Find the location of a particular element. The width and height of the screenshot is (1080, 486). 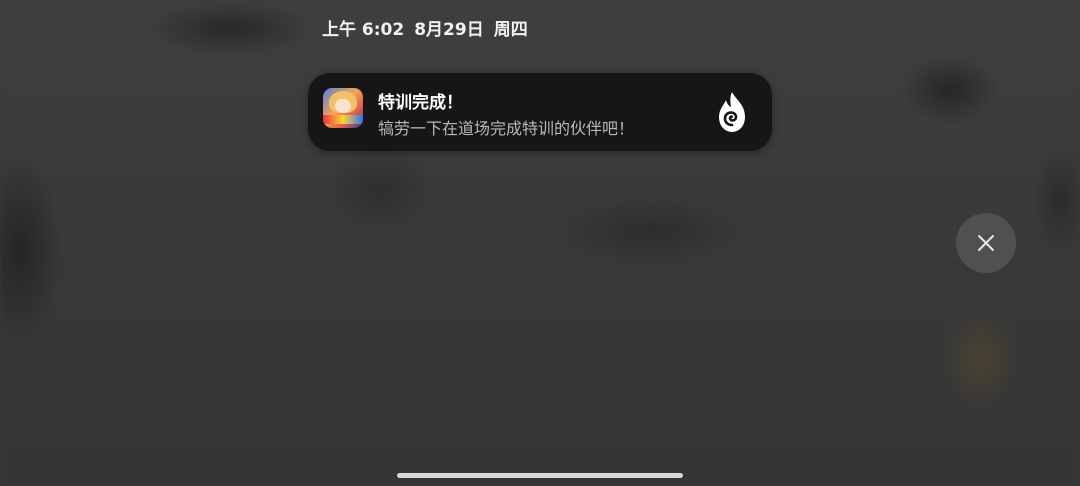

status-weekday: 周四 is located at coordinates (510, 30).